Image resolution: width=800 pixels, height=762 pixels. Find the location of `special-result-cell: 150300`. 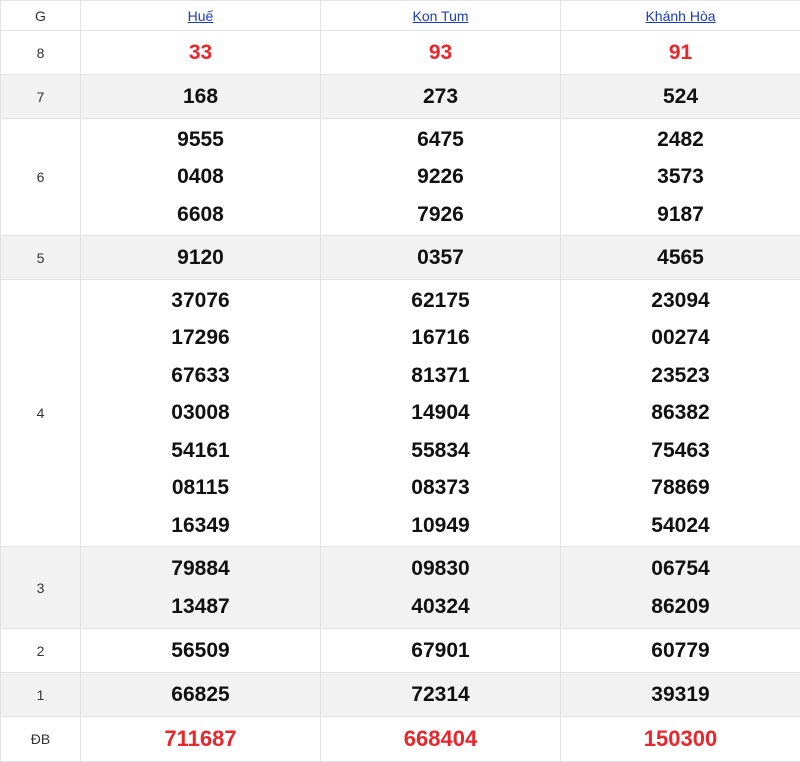

special-result-cell: 150300 is located at coordinates (680, 739).